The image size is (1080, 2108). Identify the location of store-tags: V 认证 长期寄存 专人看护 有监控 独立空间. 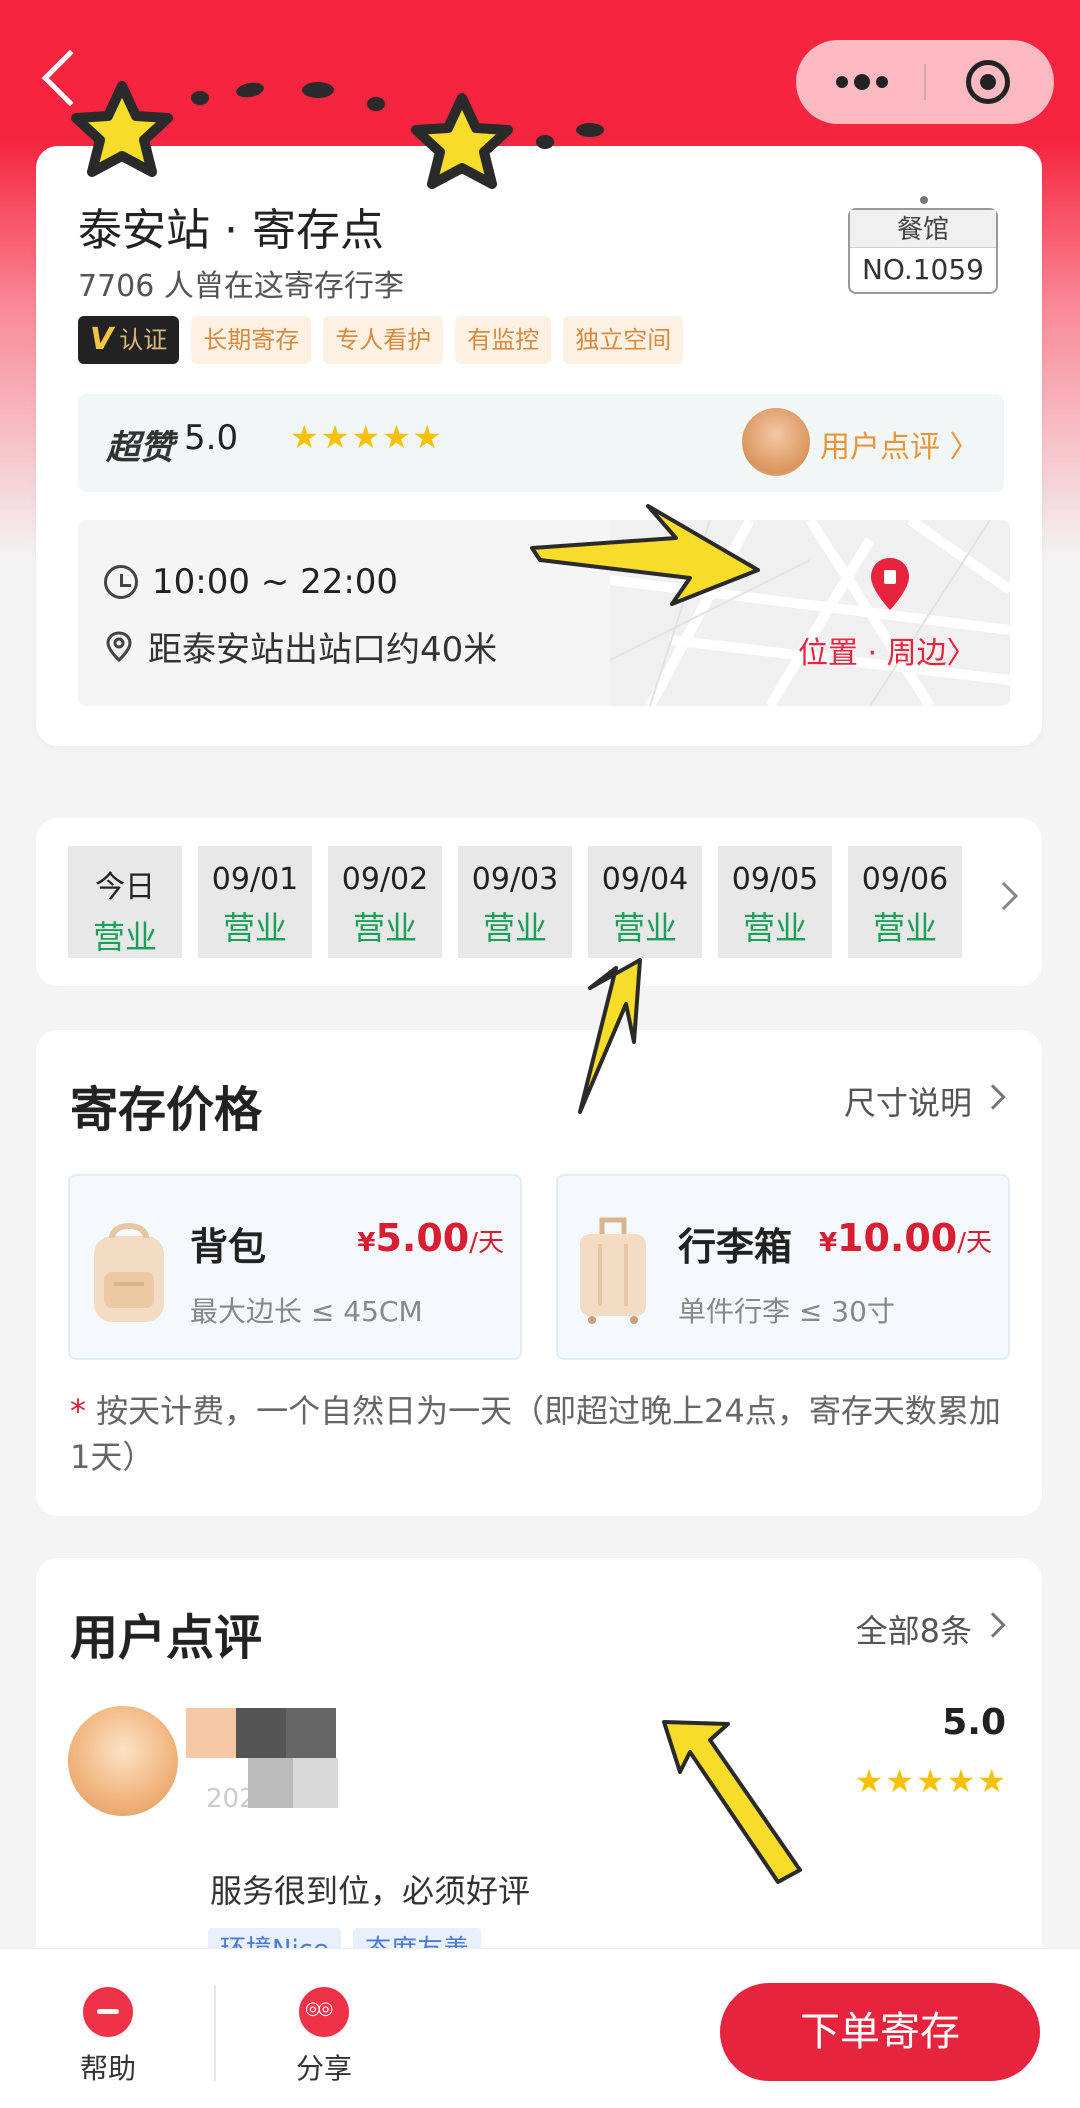
(381, 340).